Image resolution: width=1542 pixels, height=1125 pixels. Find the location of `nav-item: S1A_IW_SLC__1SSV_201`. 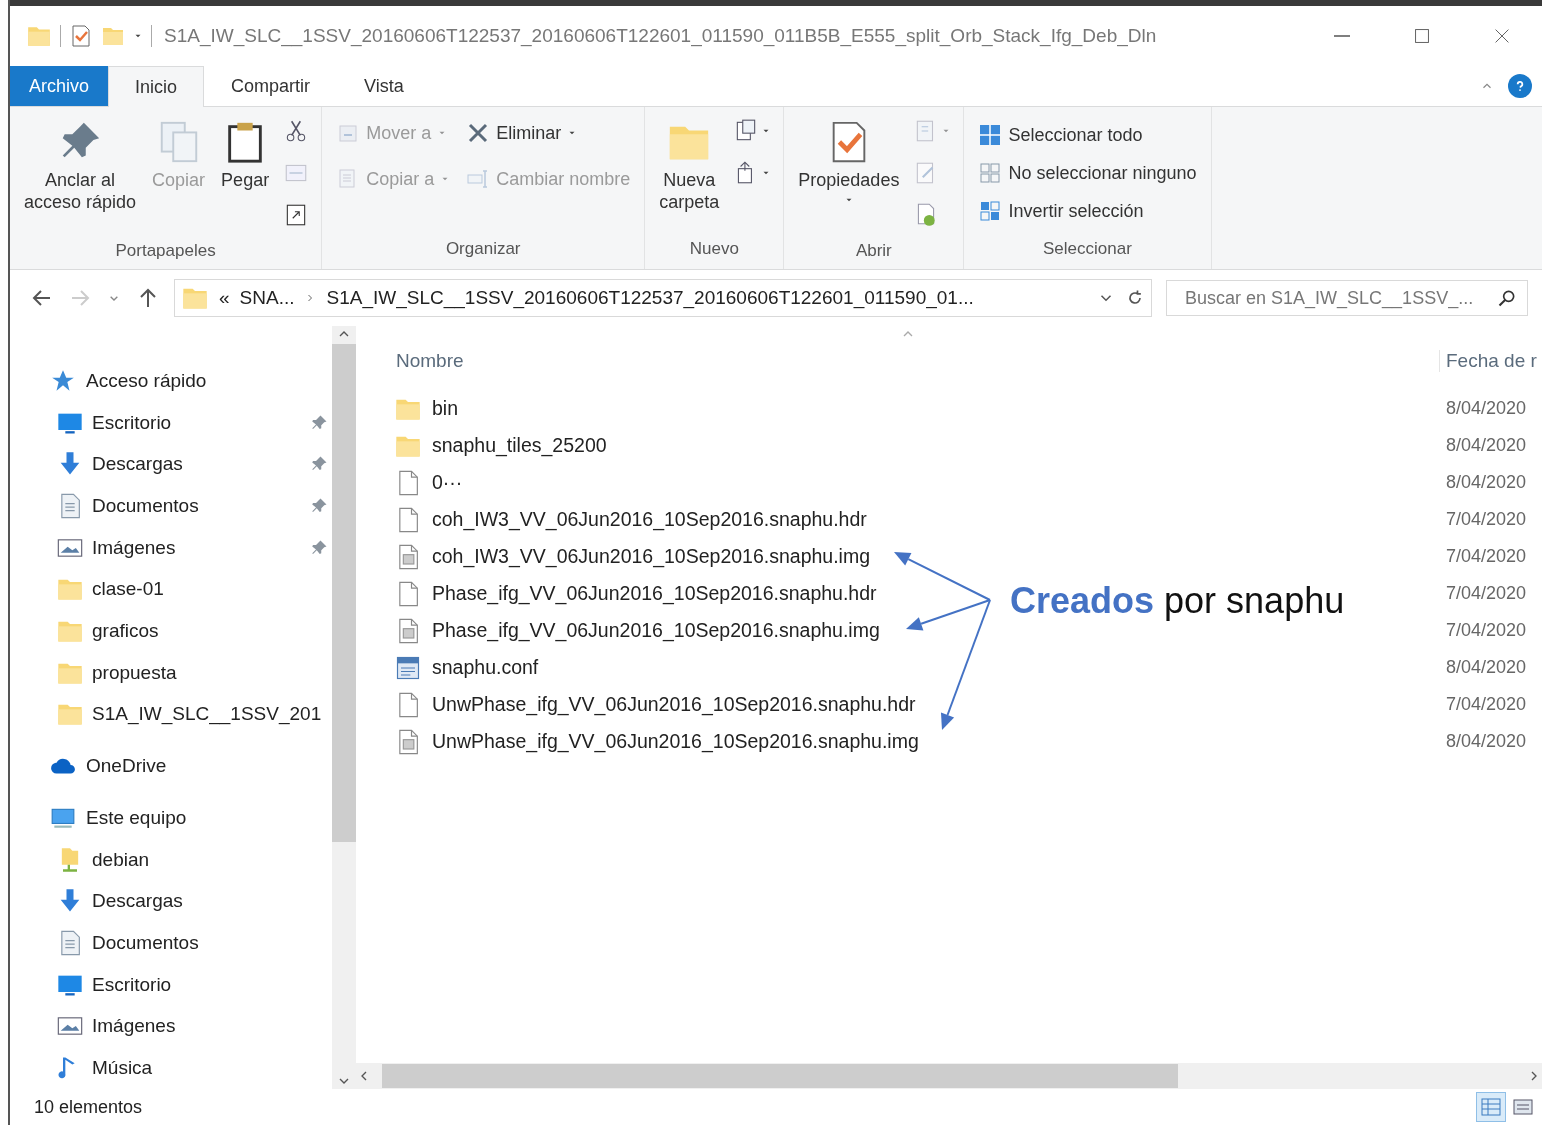

nav-item: S1A_IW_SLC__1SSV_201 is located at coordinates (171, 714).